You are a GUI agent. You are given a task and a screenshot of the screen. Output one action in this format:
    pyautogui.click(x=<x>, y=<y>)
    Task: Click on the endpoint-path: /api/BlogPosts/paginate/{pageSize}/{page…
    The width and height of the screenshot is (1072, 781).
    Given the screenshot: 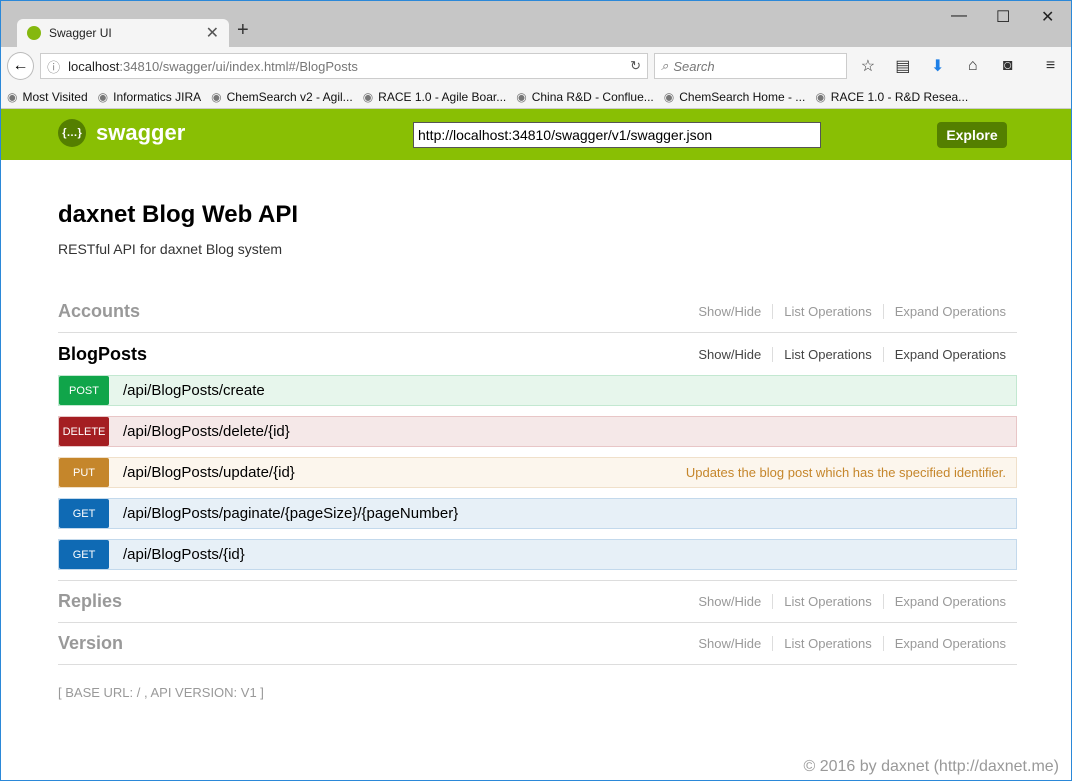 What is the action you would take?
    pyautogui.click(x=290, y=513)
    